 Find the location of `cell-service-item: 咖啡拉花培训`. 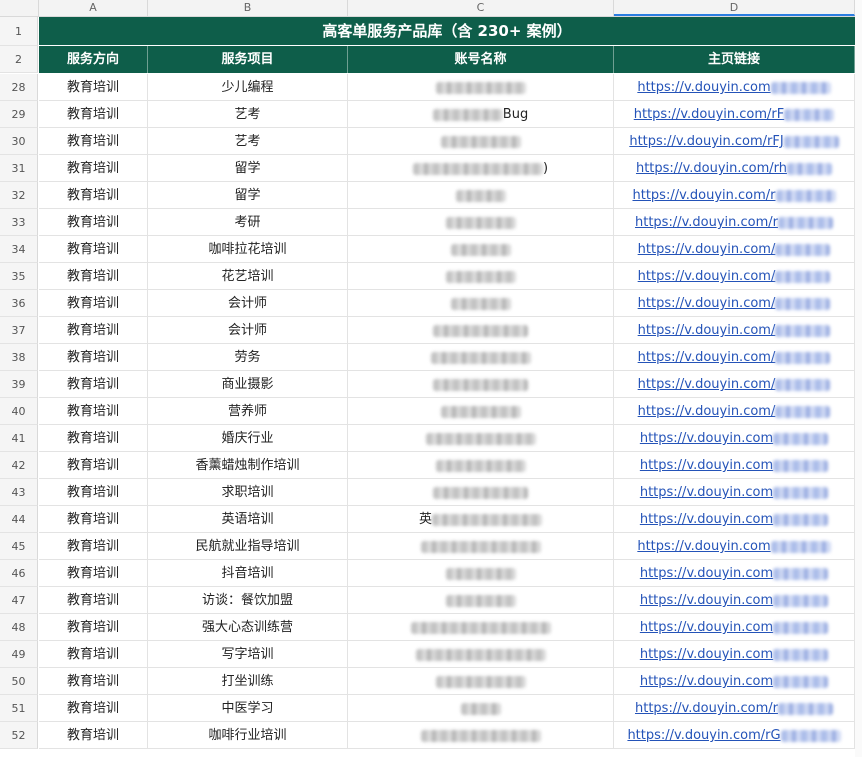

cell-service-item: 咖啡拉花培训 is located at coordinates (248, 249).